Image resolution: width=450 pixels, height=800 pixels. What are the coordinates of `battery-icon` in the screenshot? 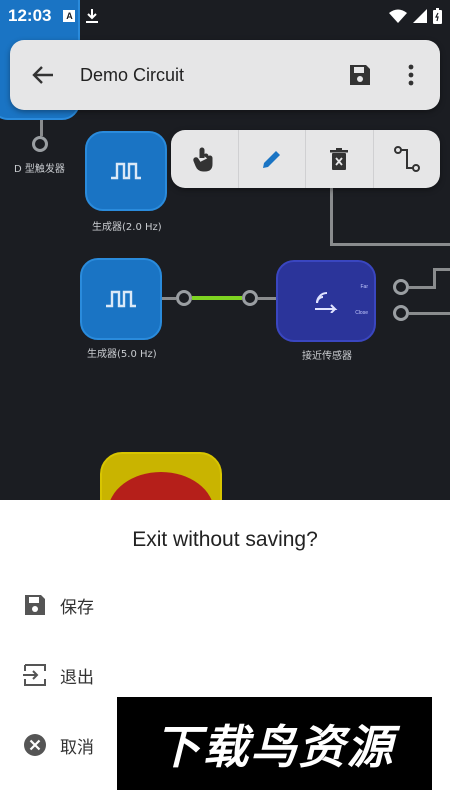 It's located at (437, 16).